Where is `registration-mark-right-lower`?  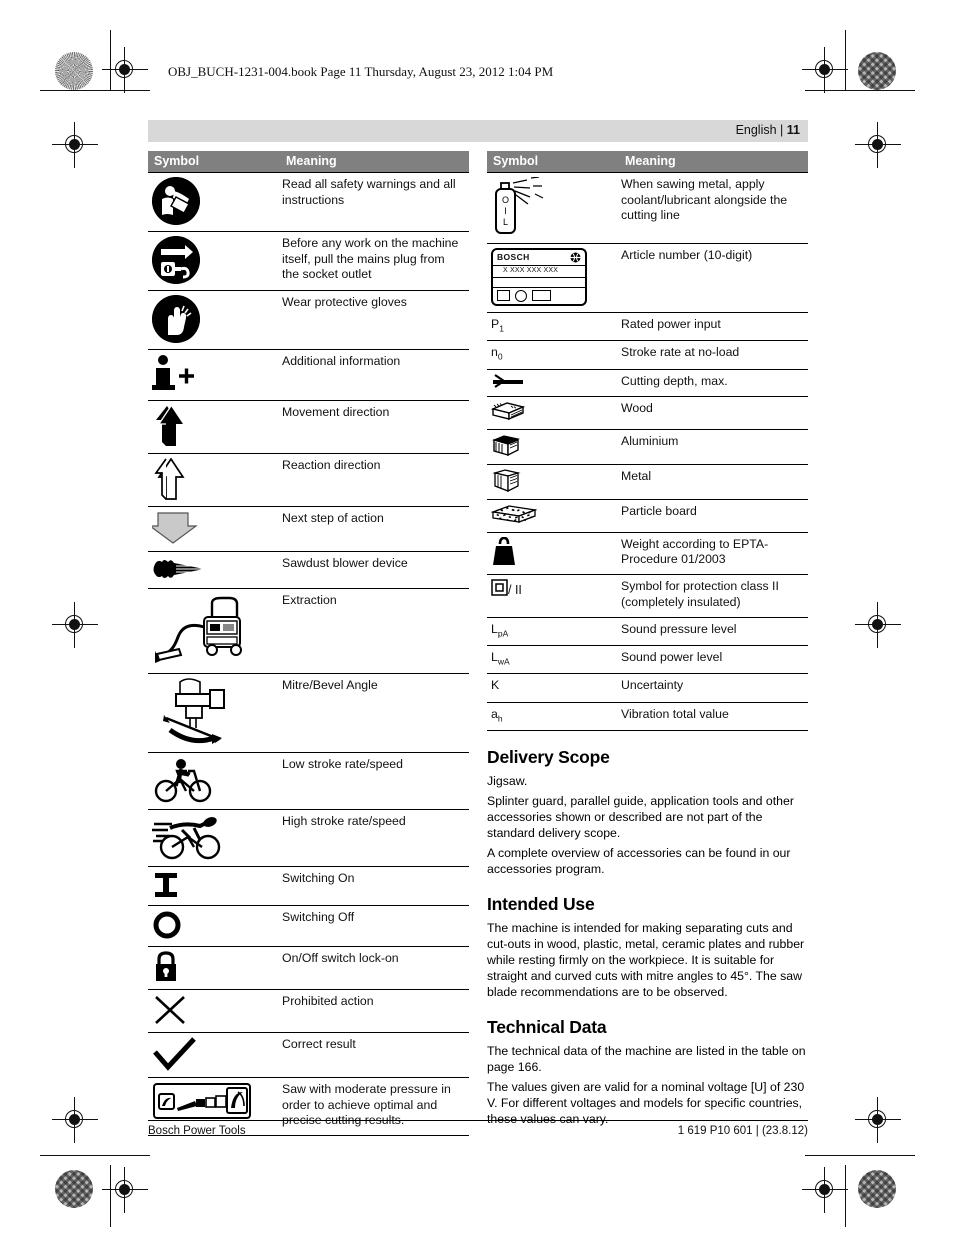
registration-mark-right-lower is located at coordinates (878, 1120).